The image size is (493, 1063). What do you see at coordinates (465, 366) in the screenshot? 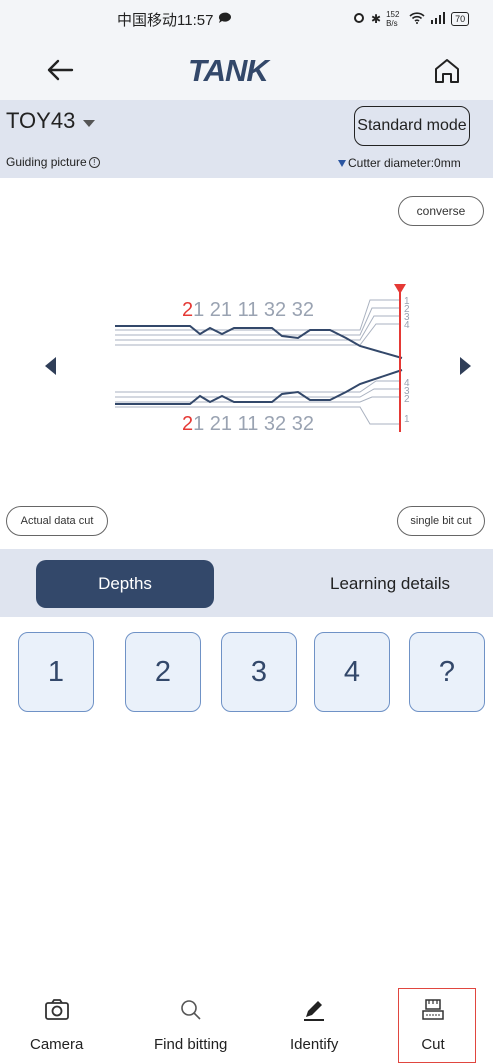
I see `next-arrow-icon` at bounding box center [465, 366].